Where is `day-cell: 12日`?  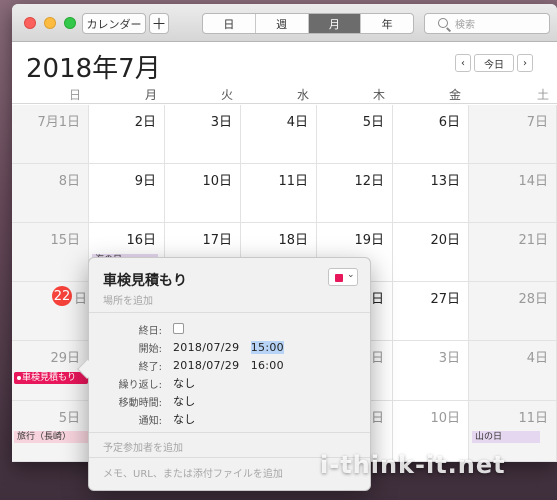
day-cell: 12日 is located at coordinates (355, 193).